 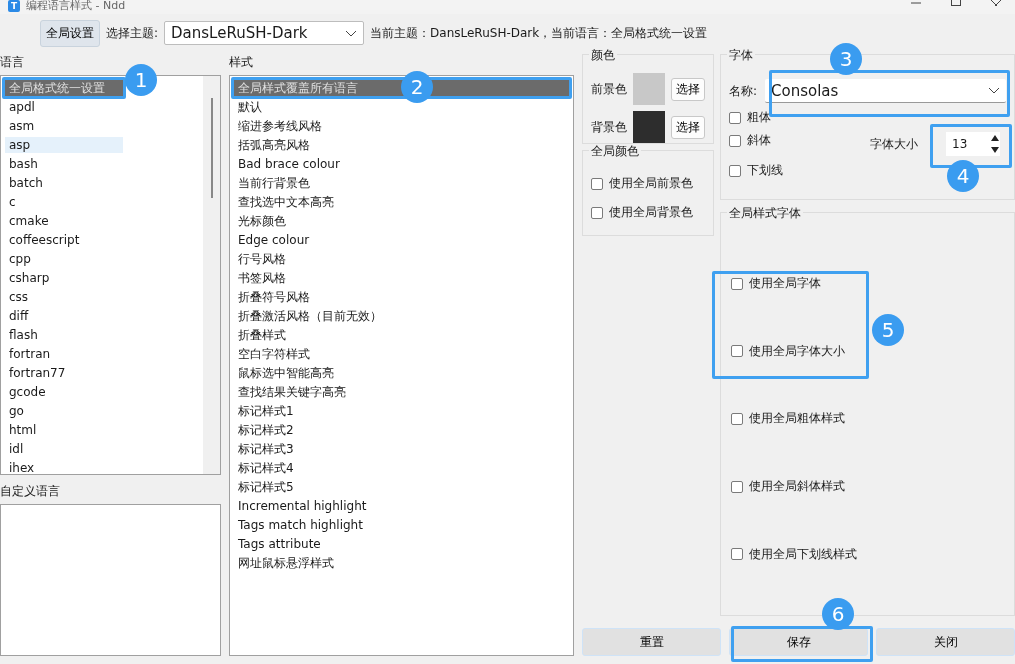 I want to click on style-item: 空白字符样式, so click(x=401, y=354).